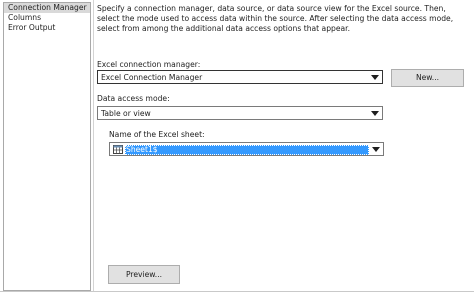 This screenshot has width=474, height=299. I want to click on selection-highlight, so click(247, 150).